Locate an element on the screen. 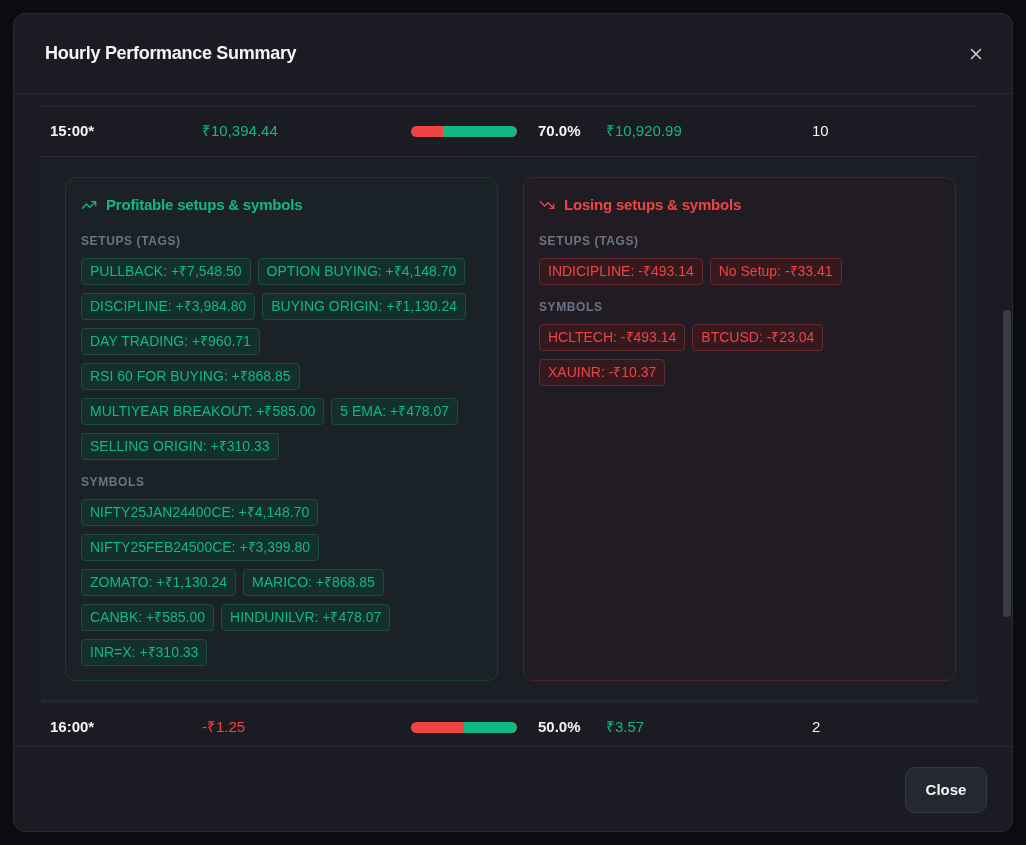 The image size is (1026, 845). pnl-tag: NIFTY25FEB24500CE: +₹3,399.80 is located at coordinates (200, 547).